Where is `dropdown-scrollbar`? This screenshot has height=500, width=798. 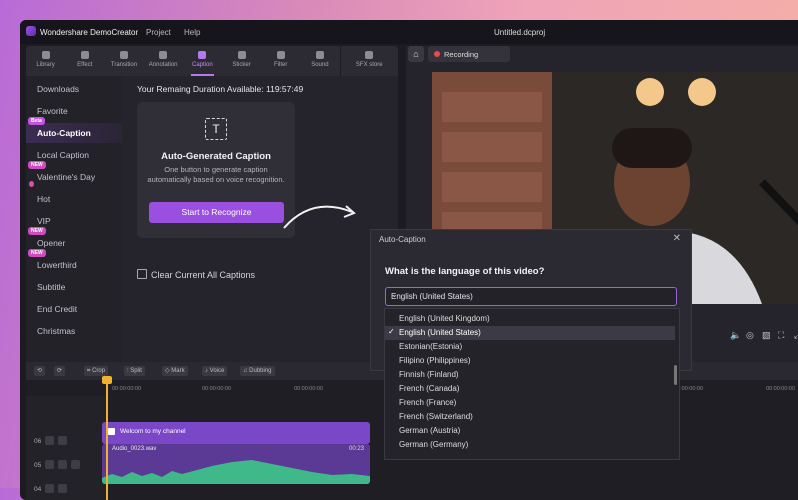
dropdown-scrollbar is located at coordinates (675, 375).